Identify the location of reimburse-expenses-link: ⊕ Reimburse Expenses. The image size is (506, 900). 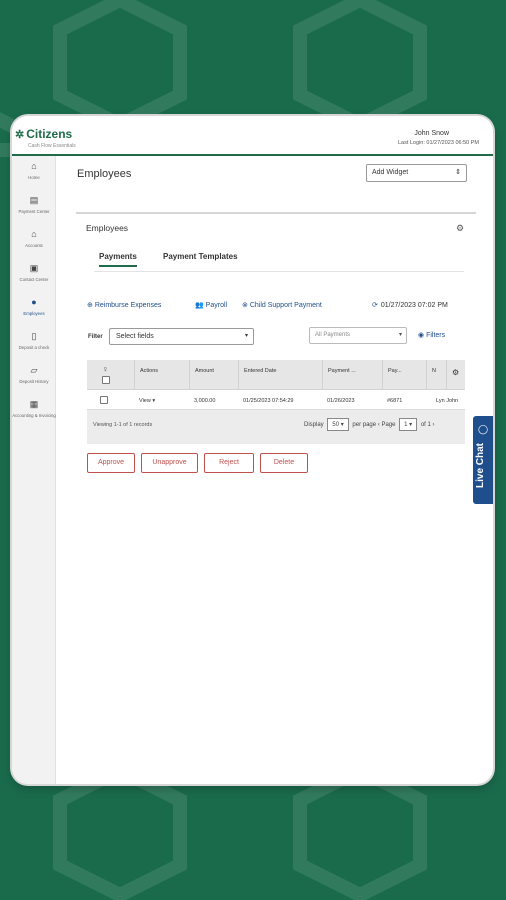
(124, 305).